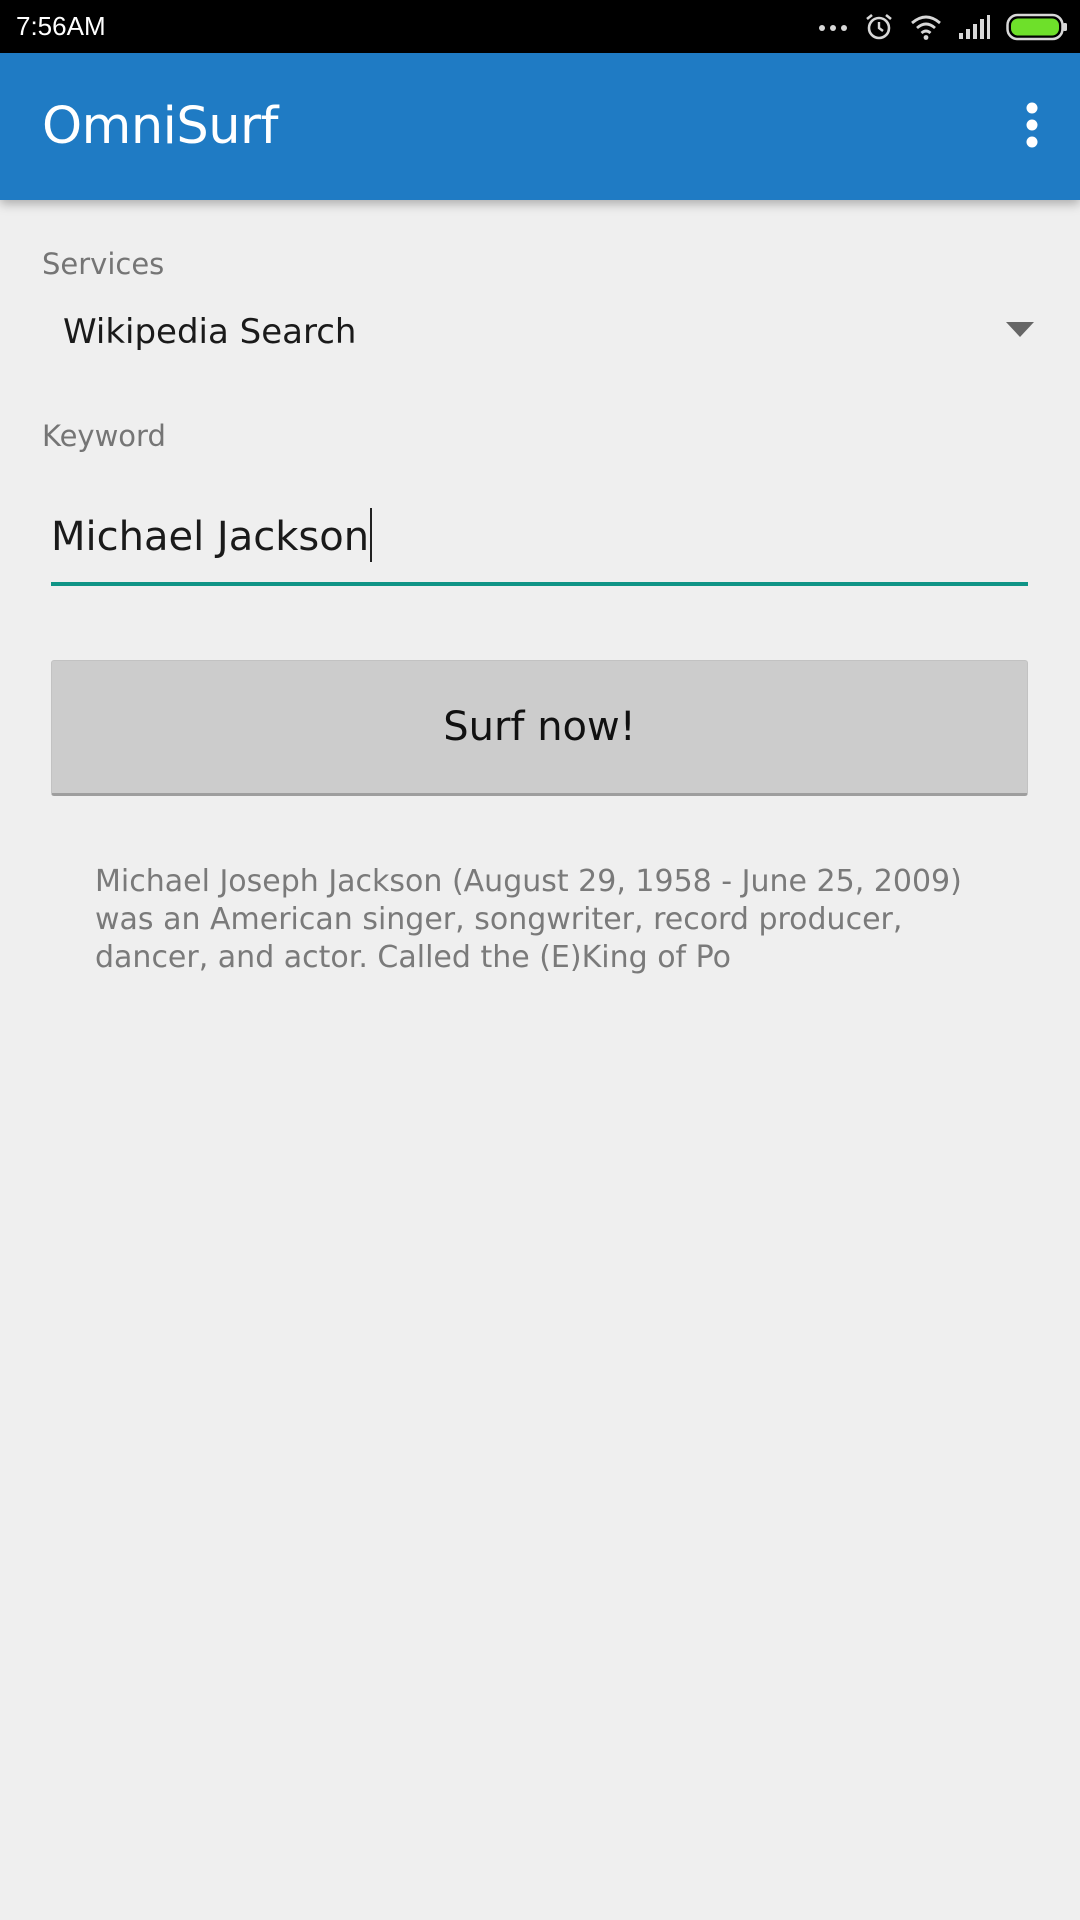 The image size is (1080, 1920). What do you see at coordinates (1020, 332) in the screenshot?
I see `dropdown-arrow-icon` at bounding box center [1020, 332].